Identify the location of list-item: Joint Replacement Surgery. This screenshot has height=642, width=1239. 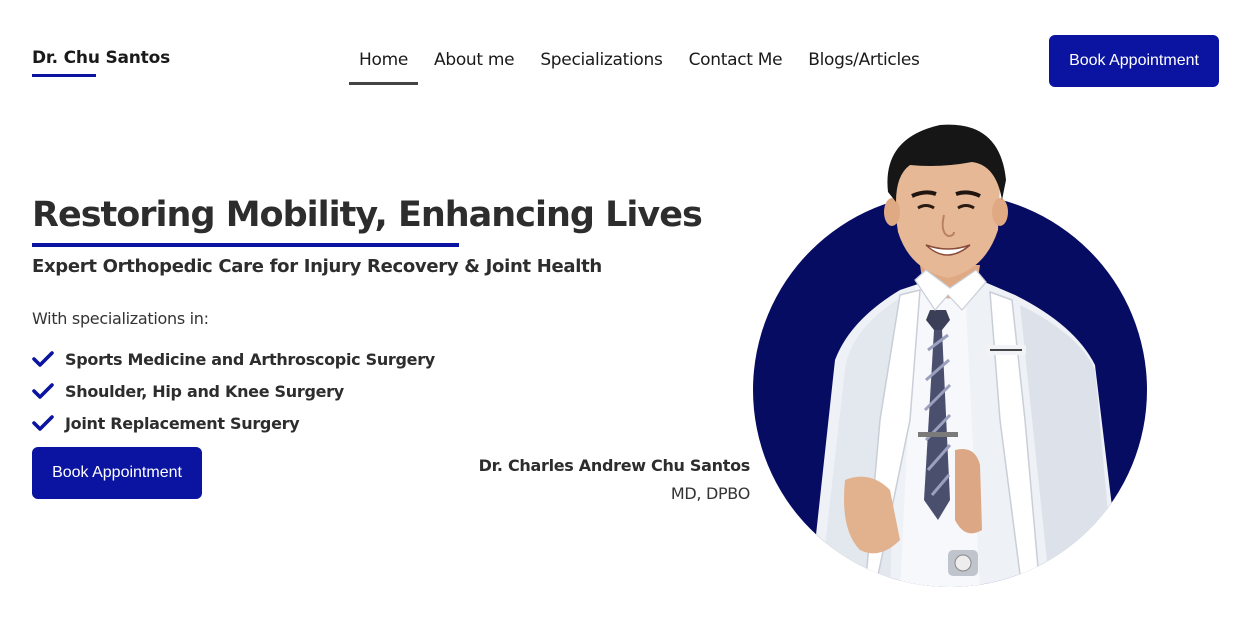
(233, 423).